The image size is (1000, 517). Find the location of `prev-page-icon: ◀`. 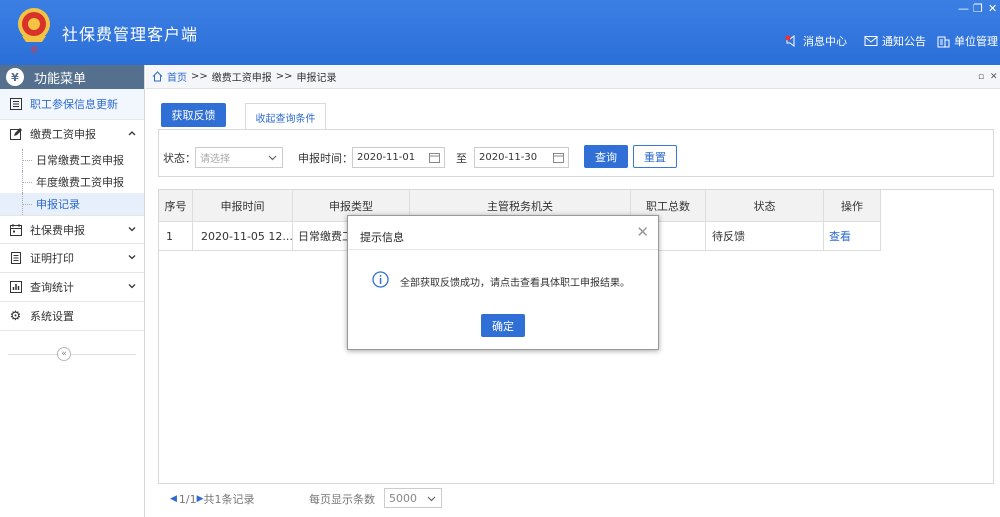

prev-page-icon: ◀ is located at coordinates (173, 499).